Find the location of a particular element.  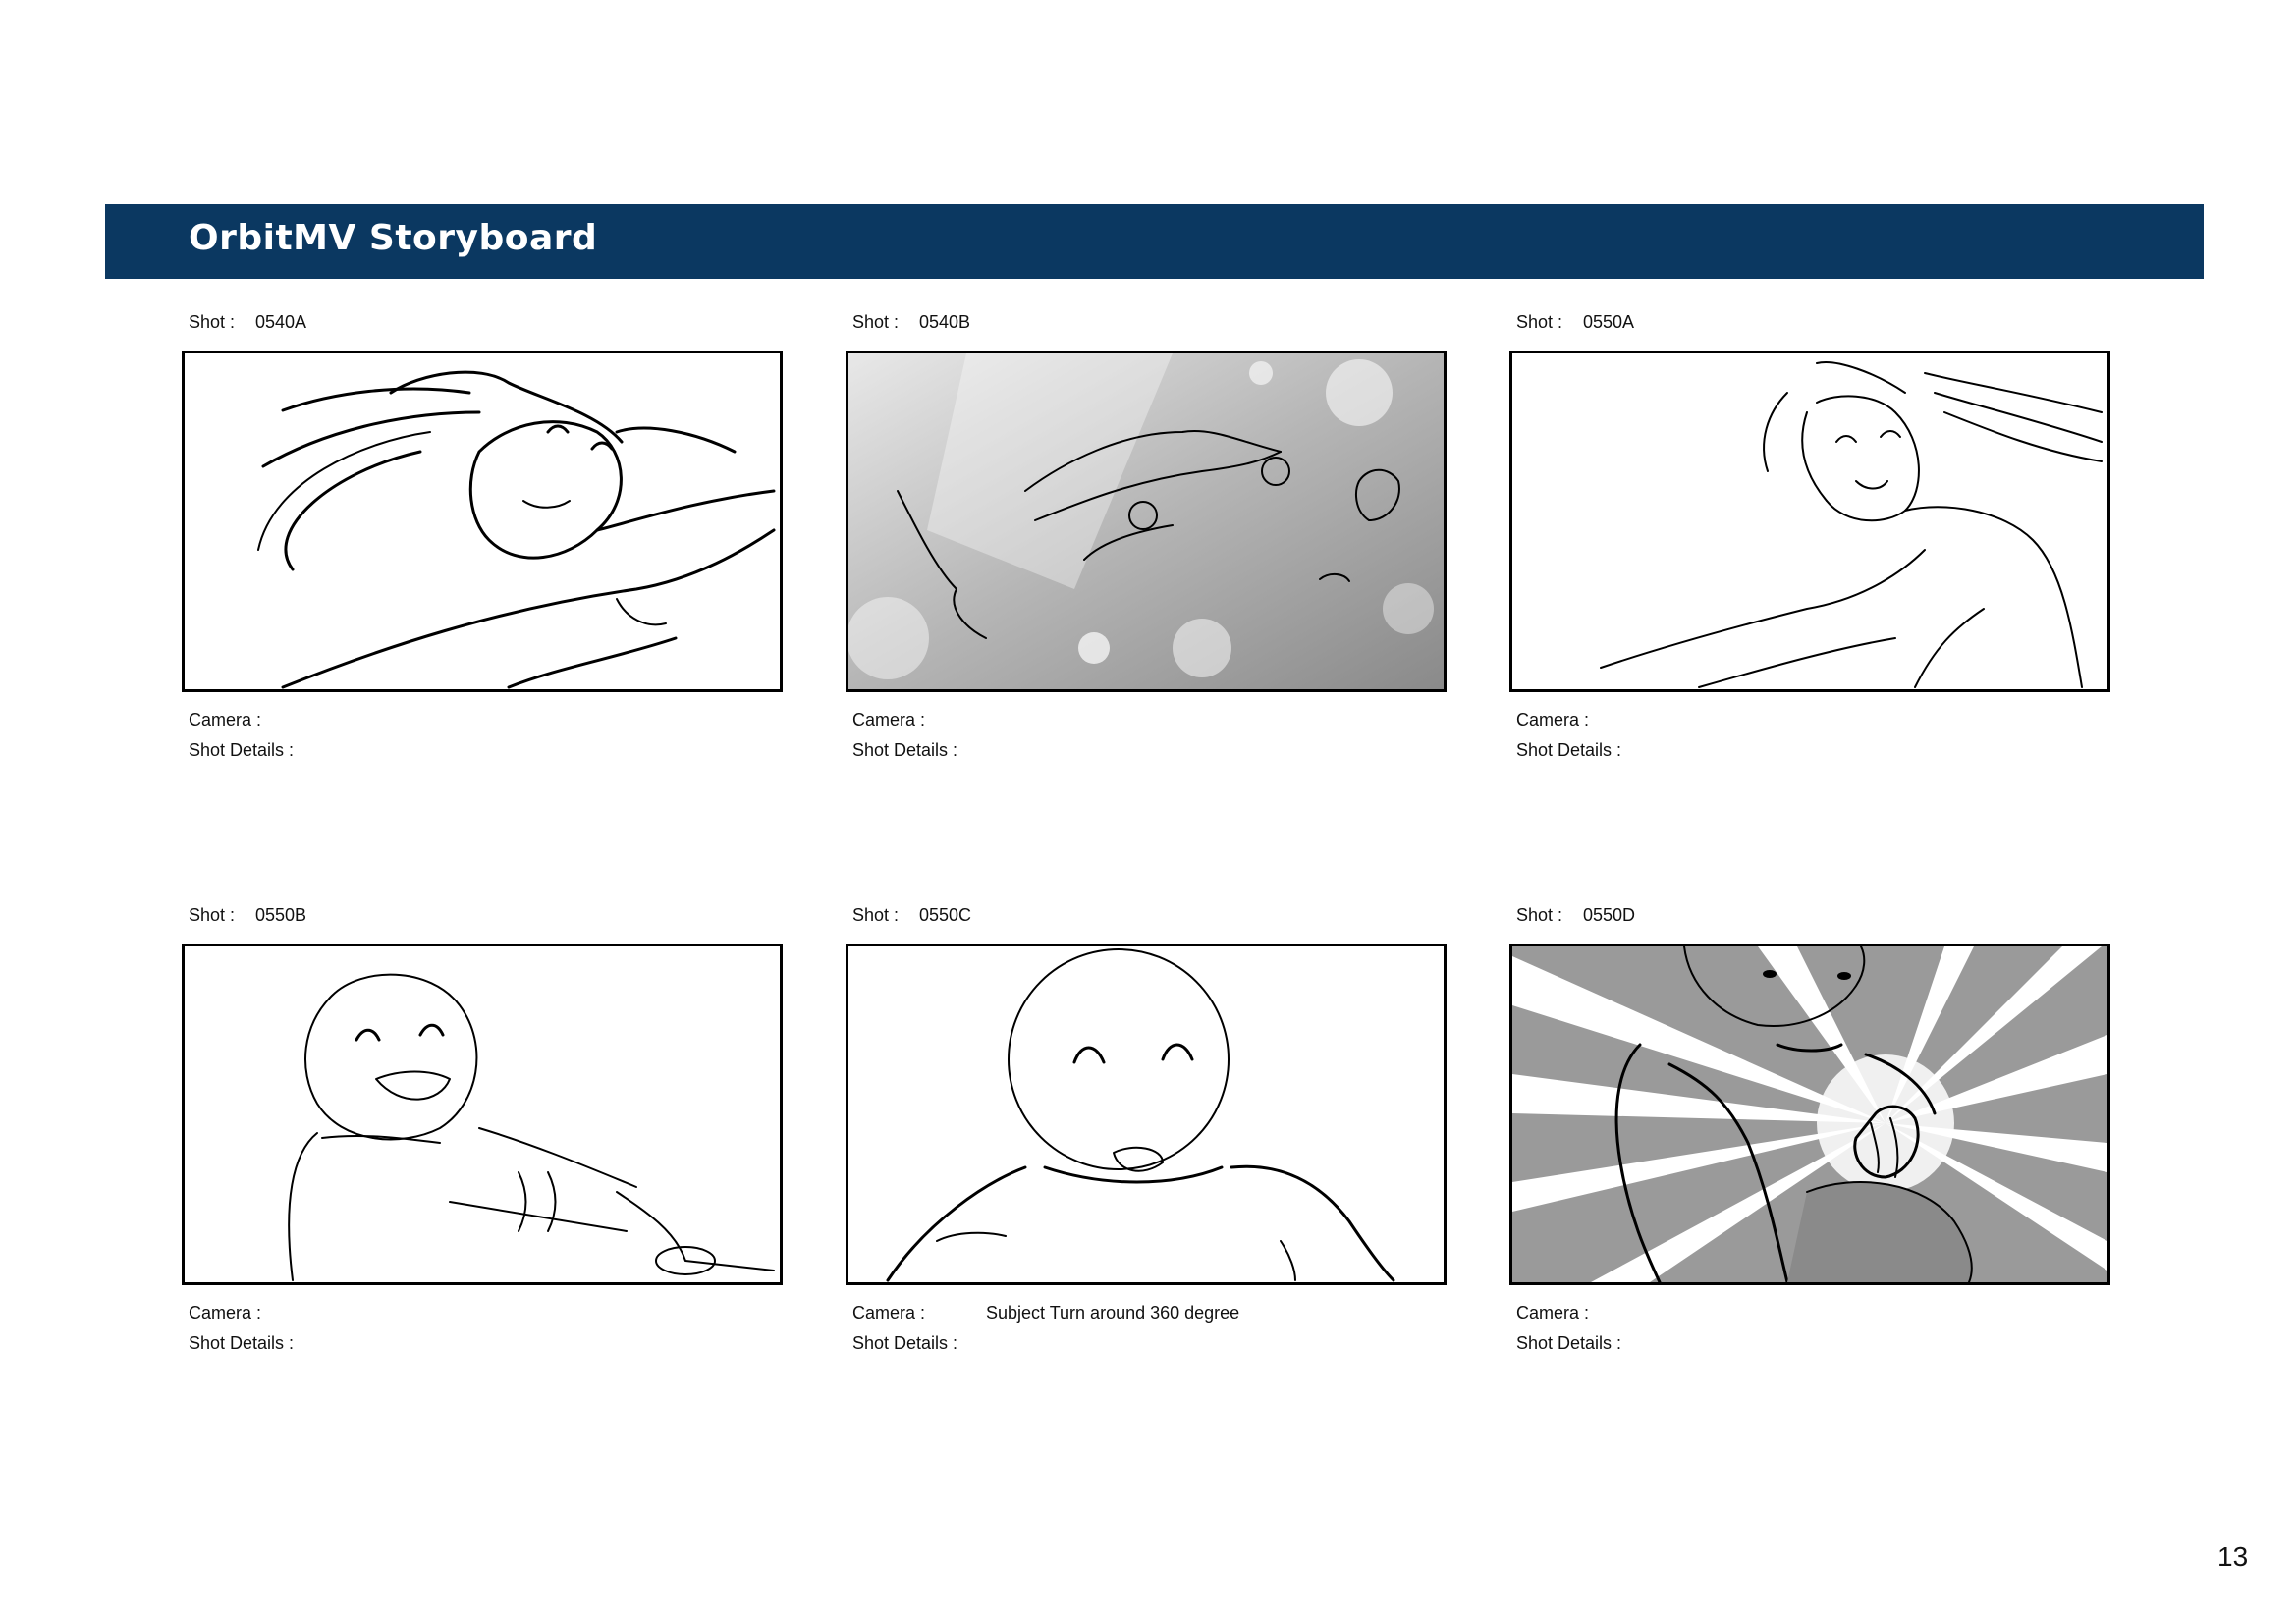

camera-line: Camera : Subject Turn around 360 degree is located at coordinates (1045, 1313).